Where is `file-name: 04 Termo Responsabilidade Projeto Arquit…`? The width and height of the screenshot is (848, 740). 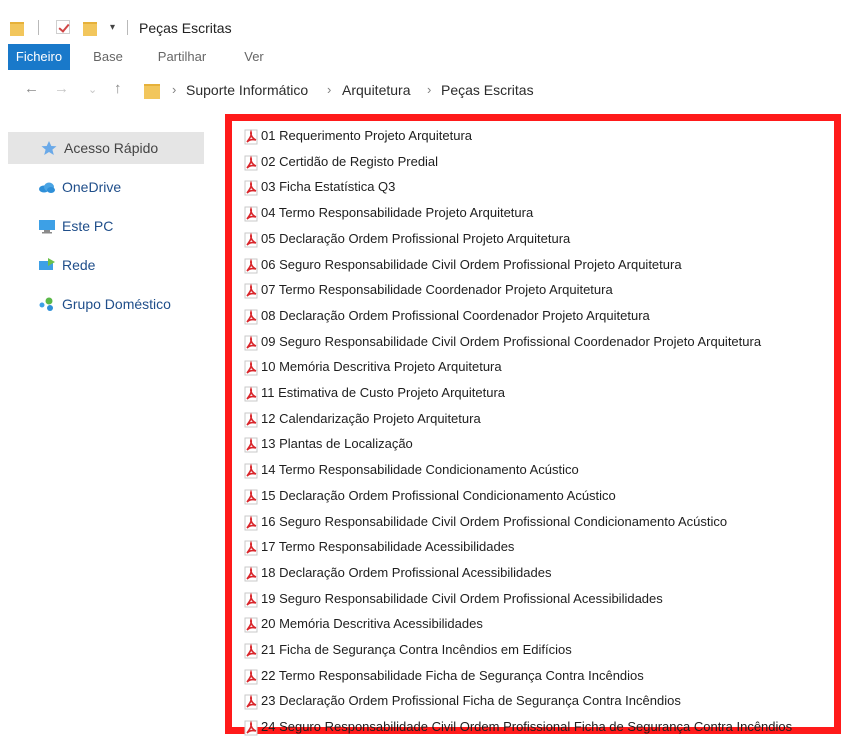 file-name: 04 Termo Responsabilidade Projeto Arquit… is located at coordinates (397, 213).